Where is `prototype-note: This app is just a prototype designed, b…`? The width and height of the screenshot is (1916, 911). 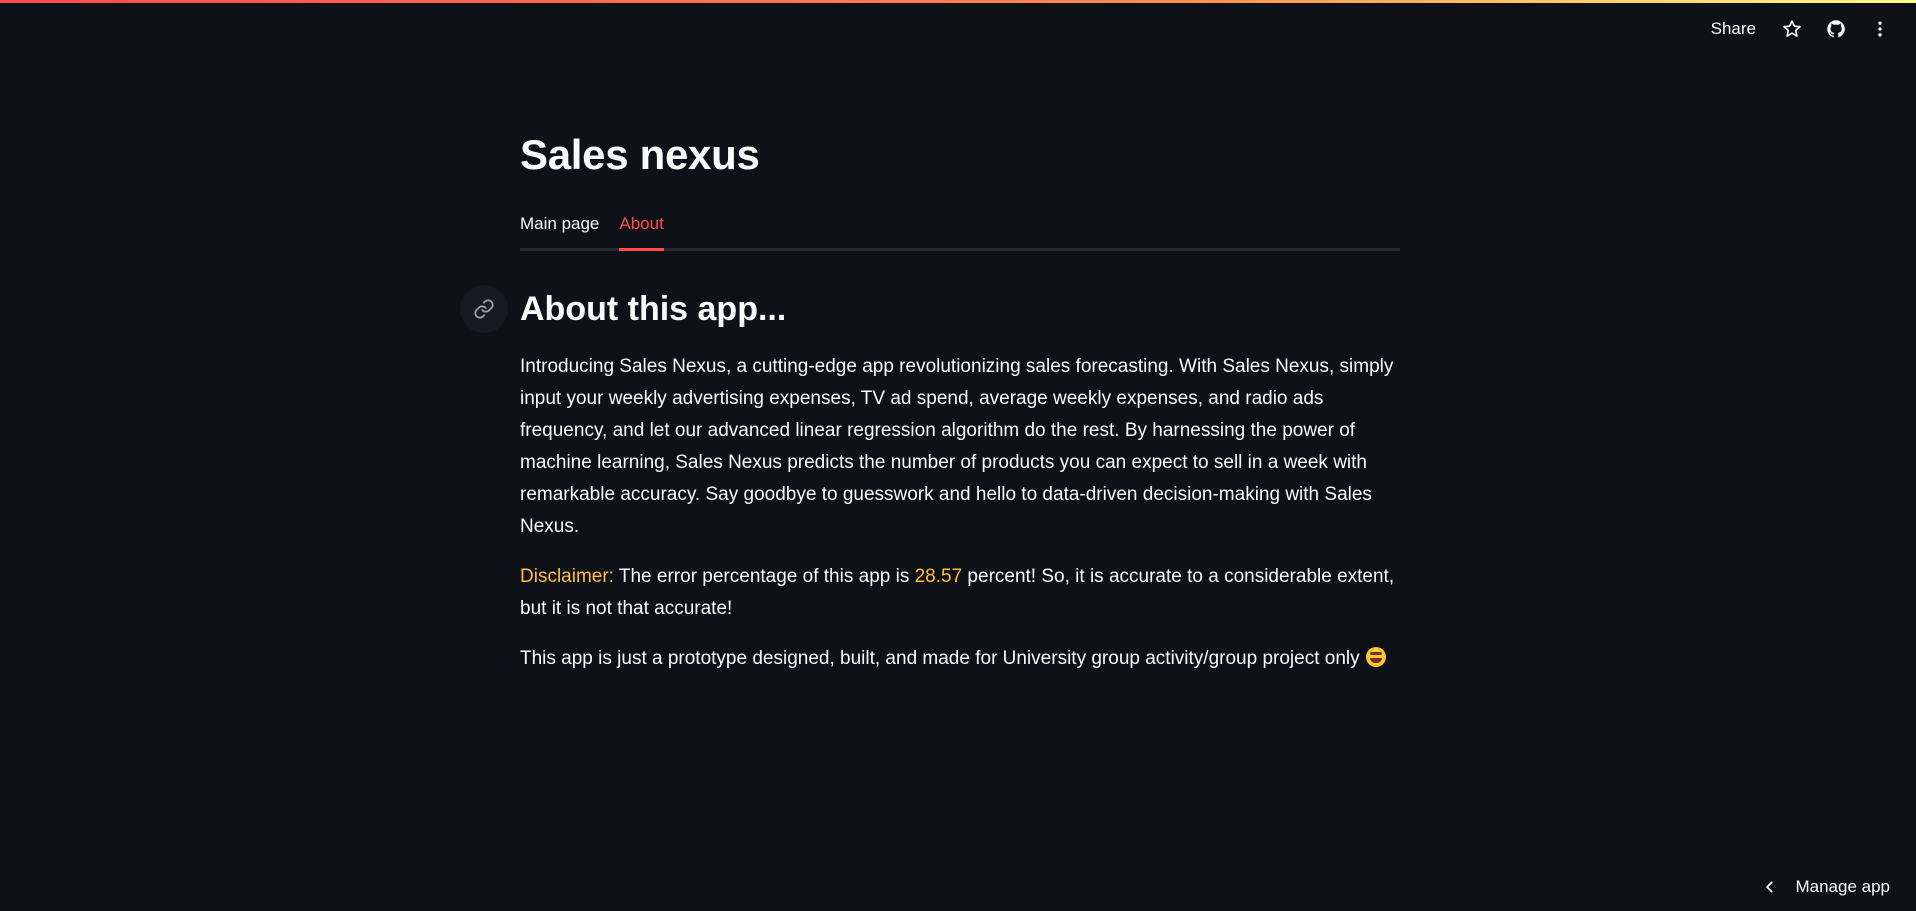
prototype-note: This app is just a prototype designed, b… is located at coordinates (960, 659).